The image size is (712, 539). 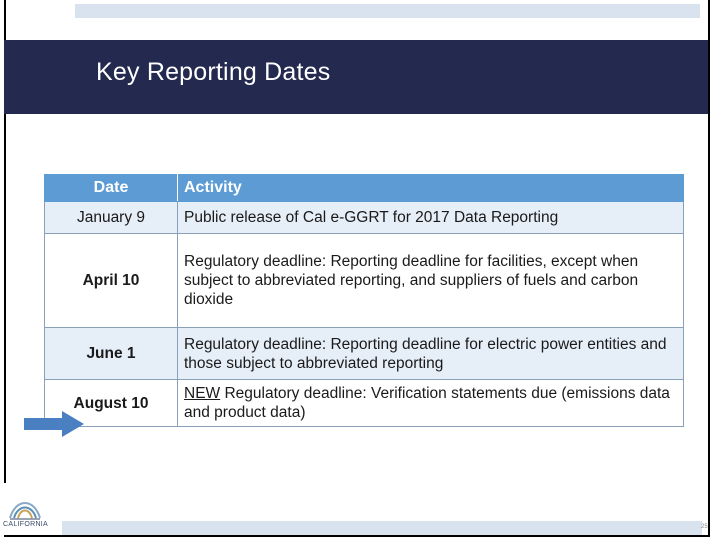 What do you see at coordinates (704, 527) in the screenshot?
I see `page-number: 25` at bounding box center [704, 527].